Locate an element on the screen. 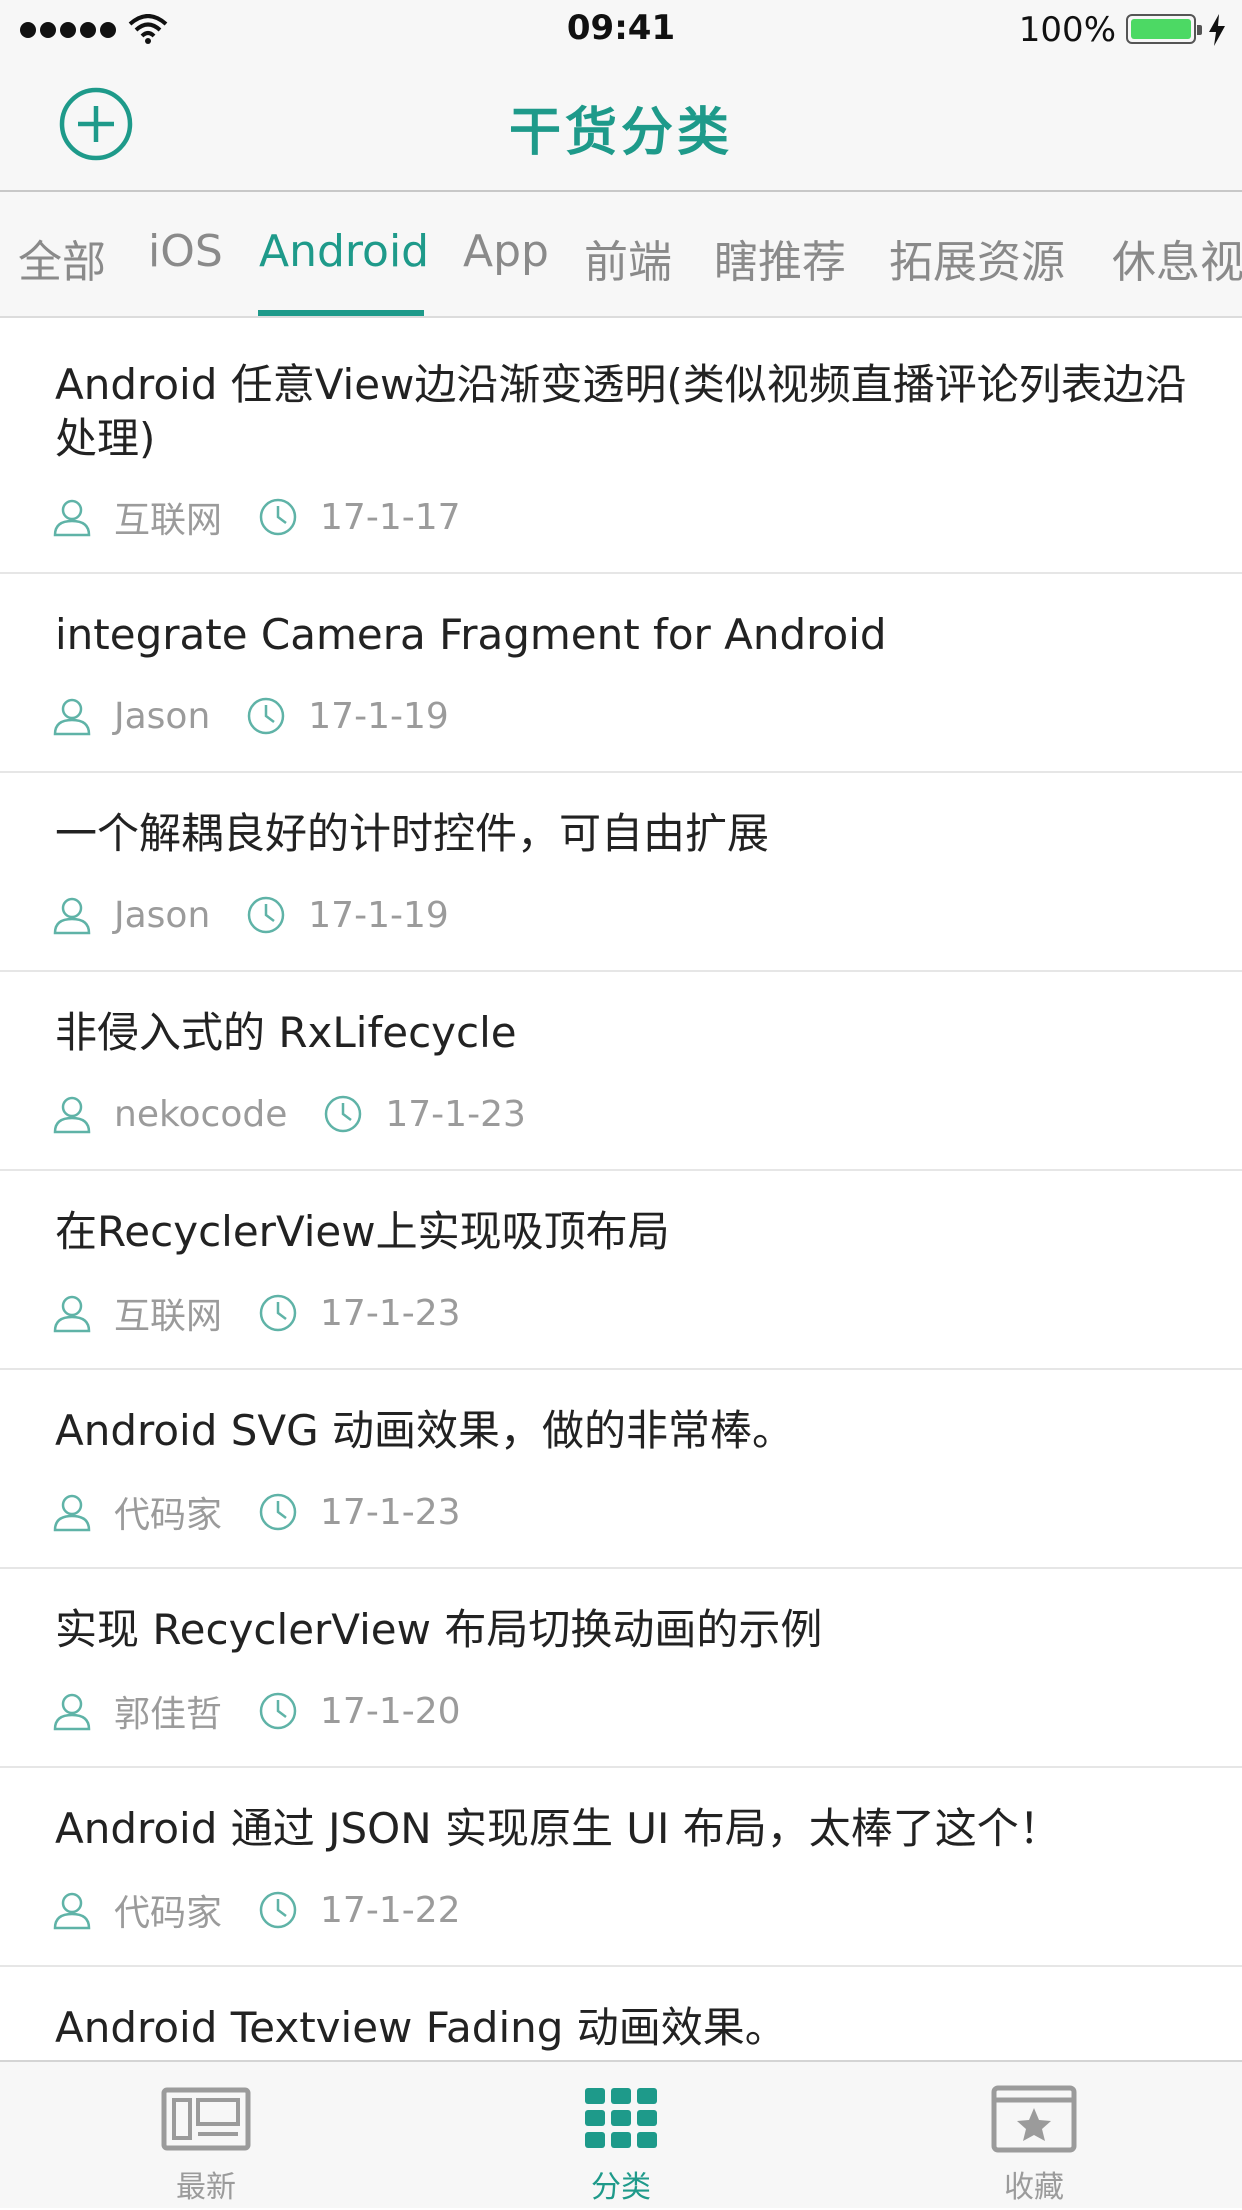 Image resolution: width=1242 pixels, height=2210 pixels. article-title: Android 任意View边沿渐变透明(类似视频直播评论列表边沿处理) is located at coordinates (628, 412).